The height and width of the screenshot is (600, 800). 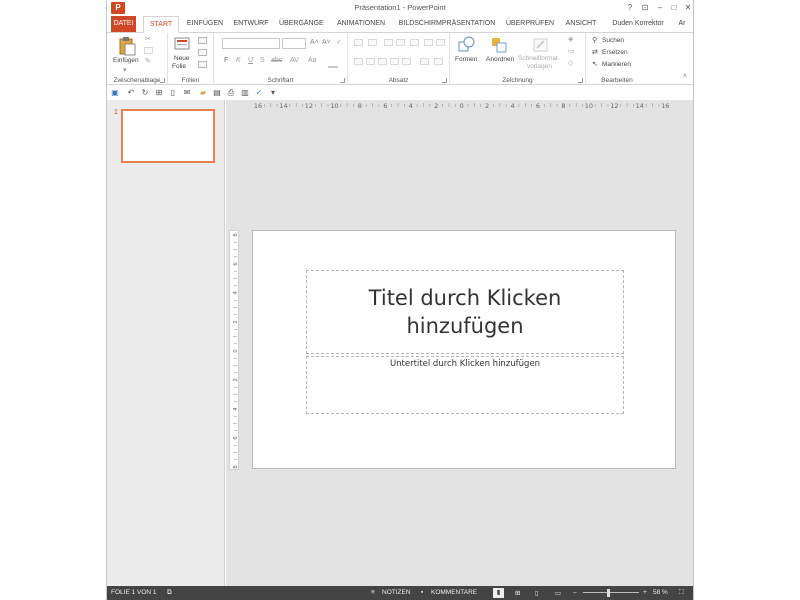 I want to click on align-right-icon, so click(x=382, y=61).